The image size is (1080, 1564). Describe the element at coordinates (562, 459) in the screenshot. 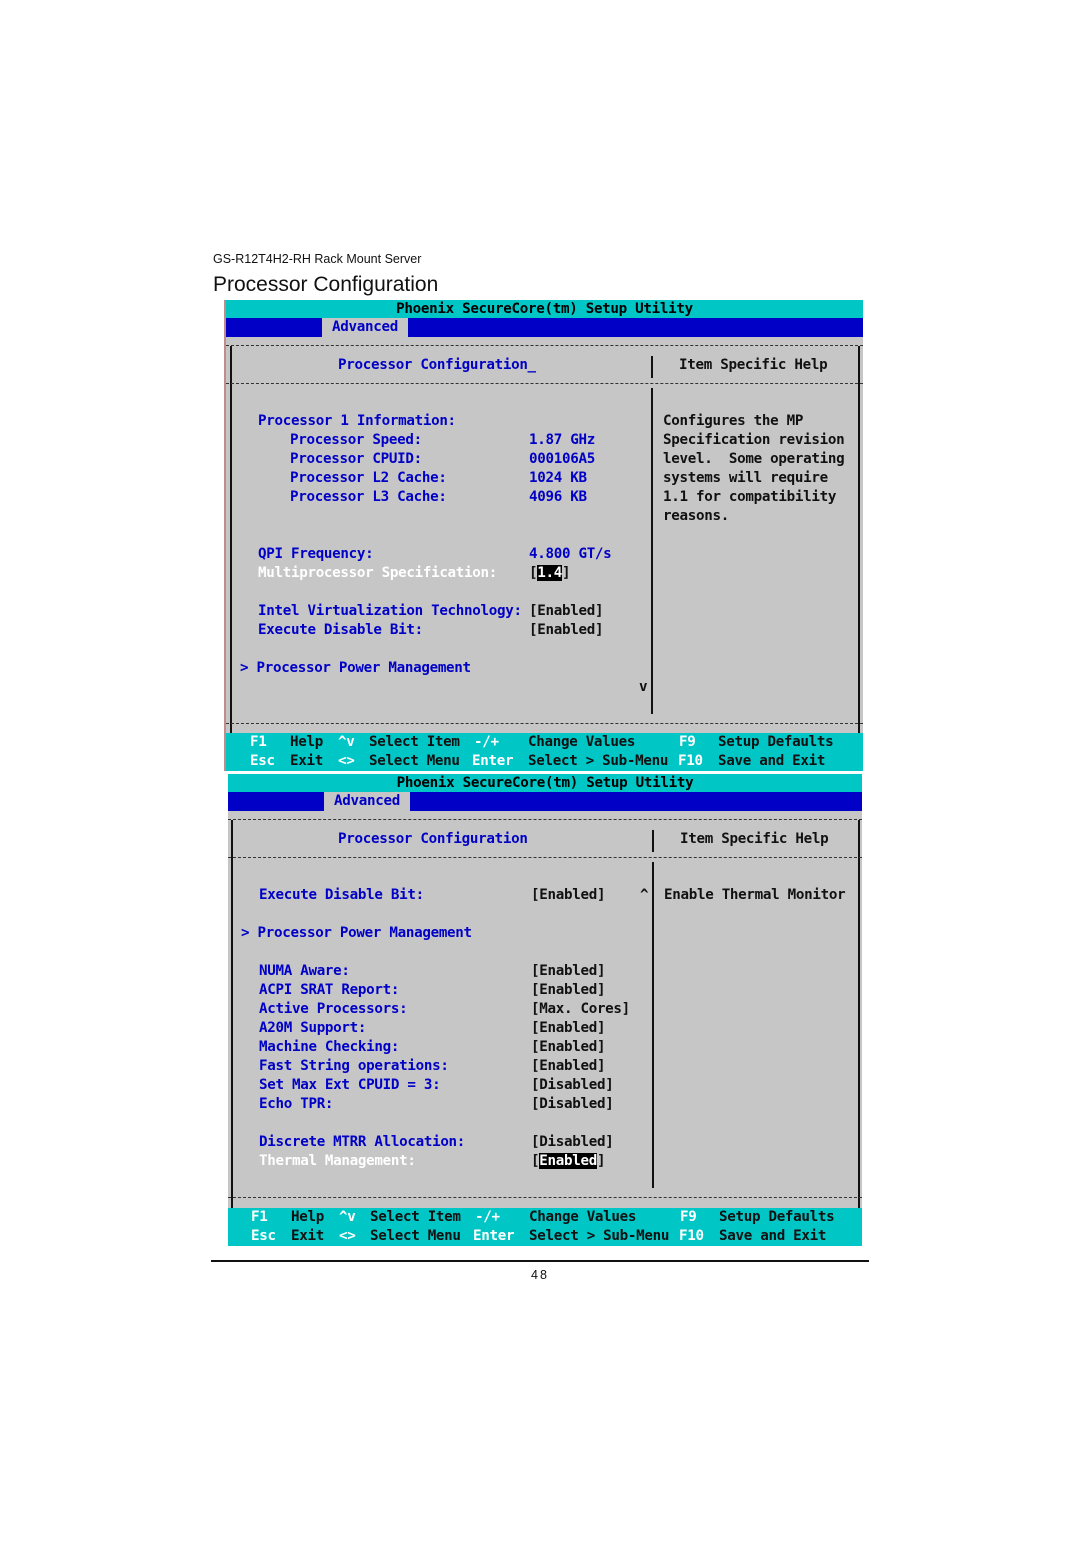

I see `item-value: 000106A5` at that location.